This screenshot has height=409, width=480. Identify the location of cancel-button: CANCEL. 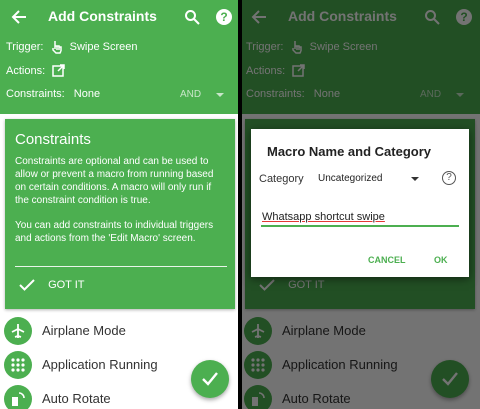
(387, 260).